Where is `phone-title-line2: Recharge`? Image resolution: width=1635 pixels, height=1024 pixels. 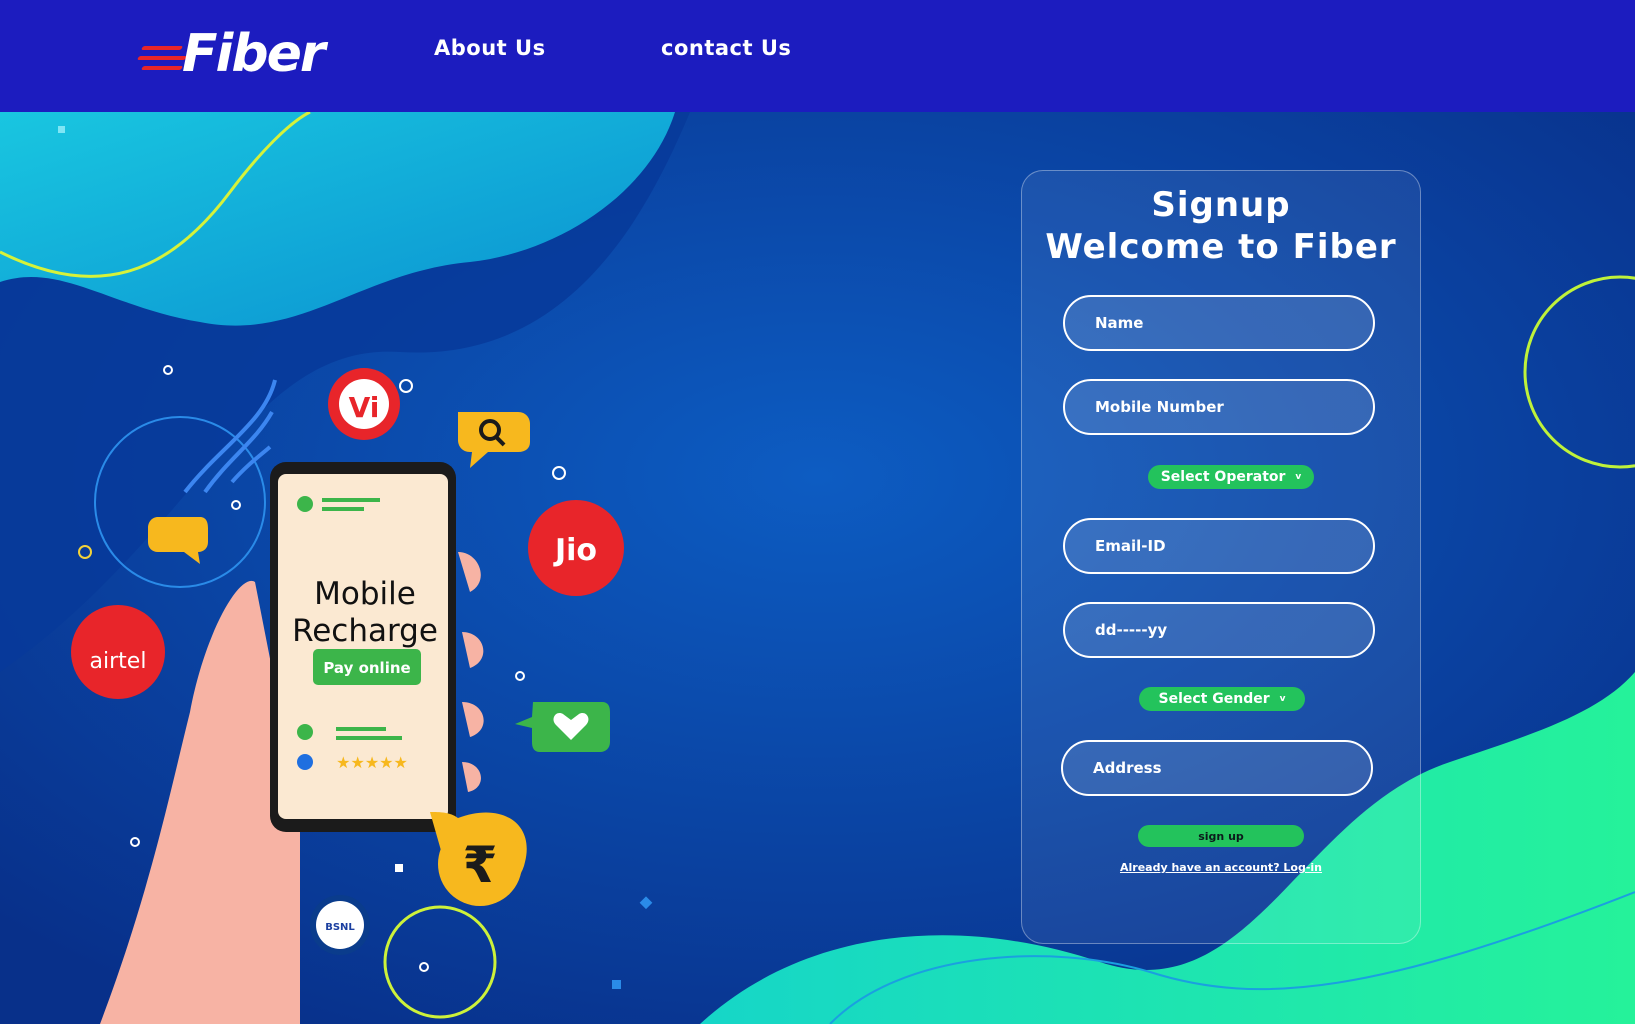 phone-title-line2: Recharge is located at coordinates (365, 631).